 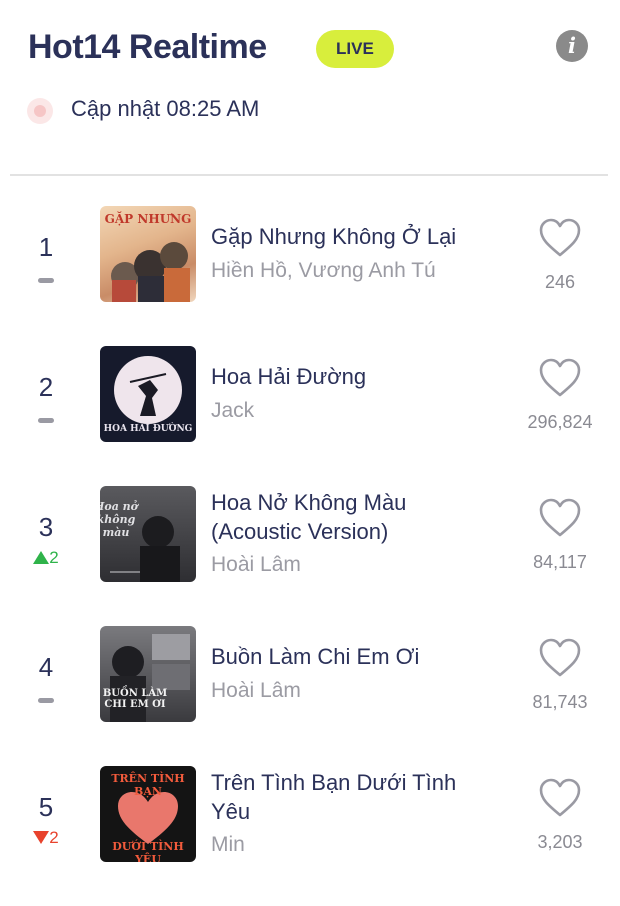 What do you see at coordinates (46, 387) in the screenshot?
I see `rank-number: 2` at bounding box center [46, 387].